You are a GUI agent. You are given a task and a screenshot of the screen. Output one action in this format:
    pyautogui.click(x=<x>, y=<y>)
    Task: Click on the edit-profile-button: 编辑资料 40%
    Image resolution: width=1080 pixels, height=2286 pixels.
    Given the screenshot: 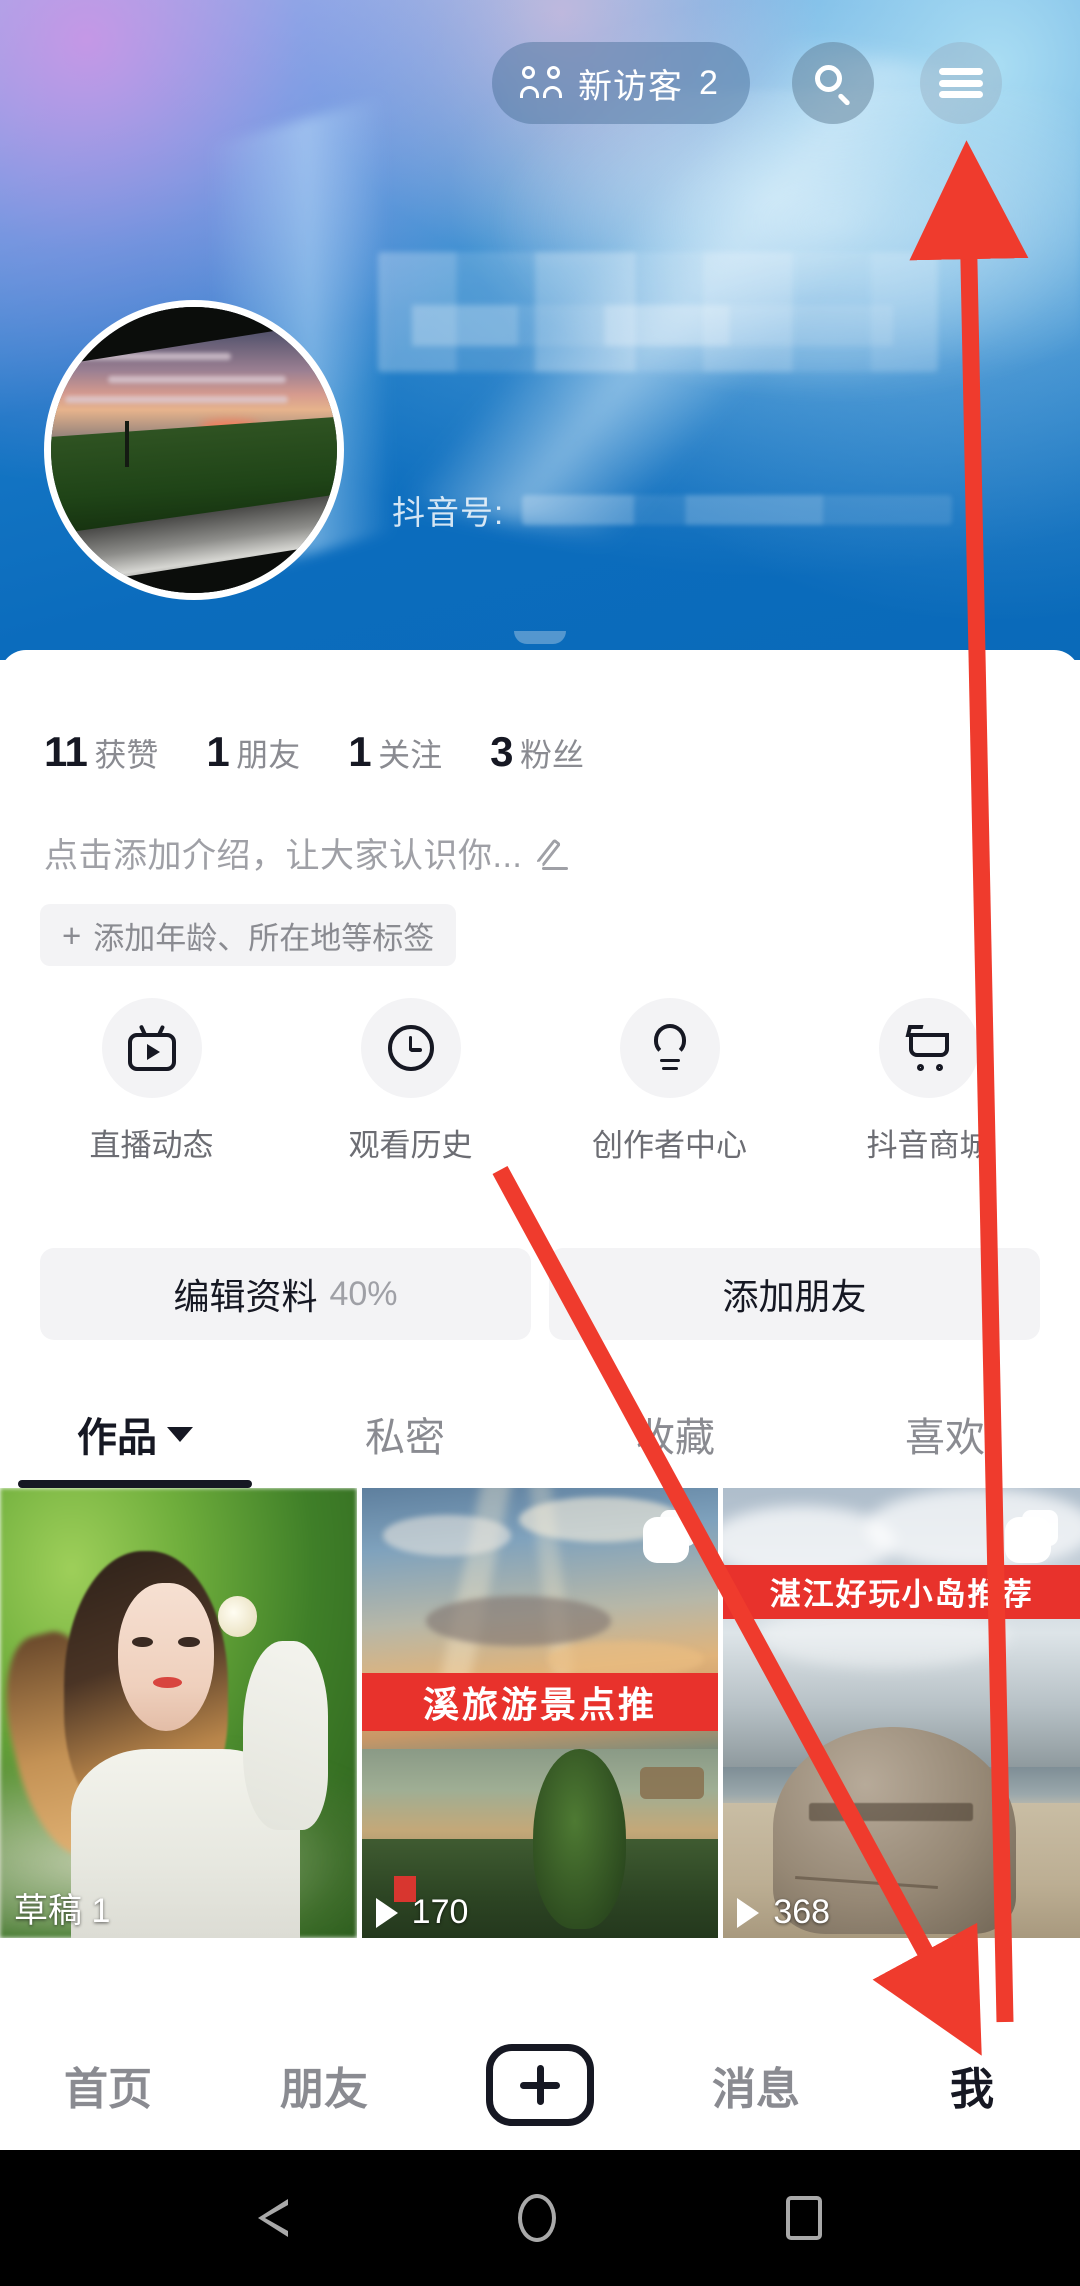 What is the action you would take?
    pyautogui.click(x=285, y=1294)
    